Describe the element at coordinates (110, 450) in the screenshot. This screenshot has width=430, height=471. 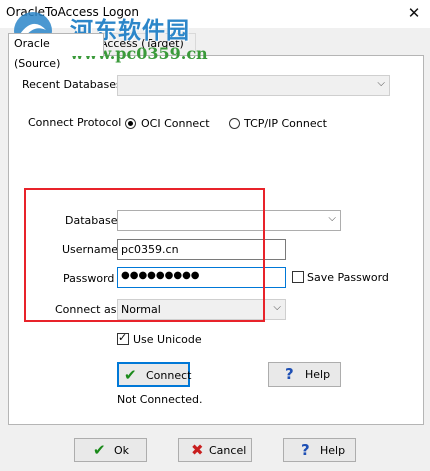
I see `ok-button: ✔ Ok` at that location.